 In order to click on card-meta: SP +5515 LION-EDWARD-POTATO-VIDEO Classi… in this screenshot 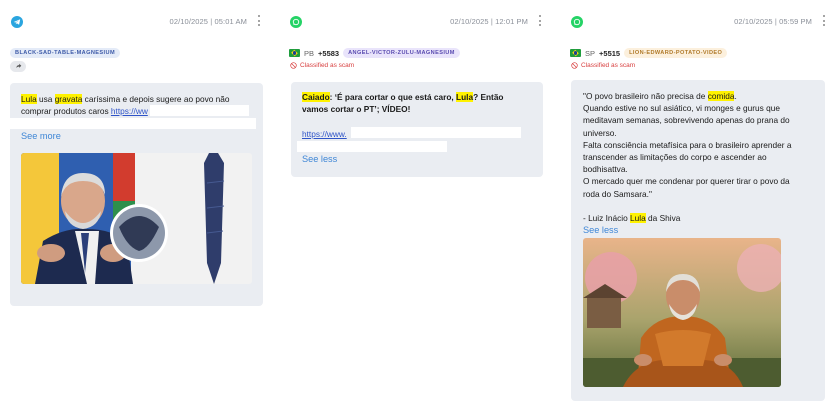, I will do `click(699, 62)`.